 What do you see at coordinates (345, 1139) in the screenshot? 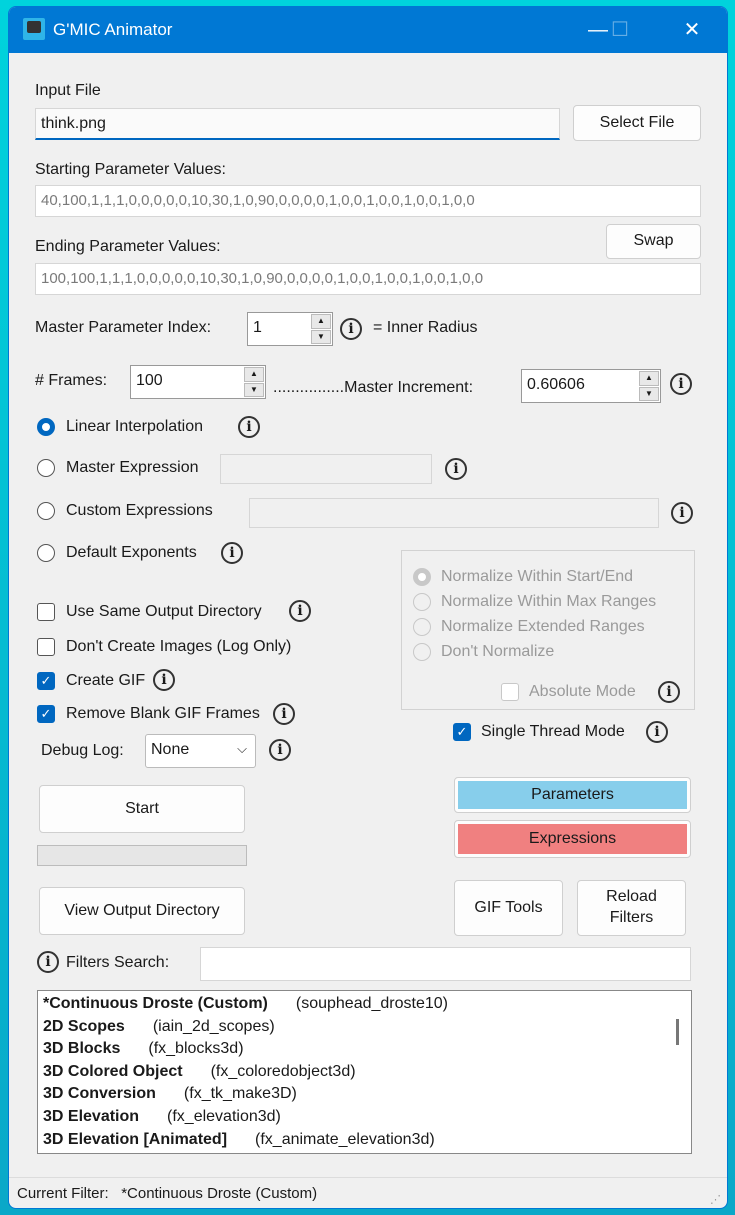
I see `filter-id: (fx_animate_elevation3d)` at bounding box center [345, 1139].